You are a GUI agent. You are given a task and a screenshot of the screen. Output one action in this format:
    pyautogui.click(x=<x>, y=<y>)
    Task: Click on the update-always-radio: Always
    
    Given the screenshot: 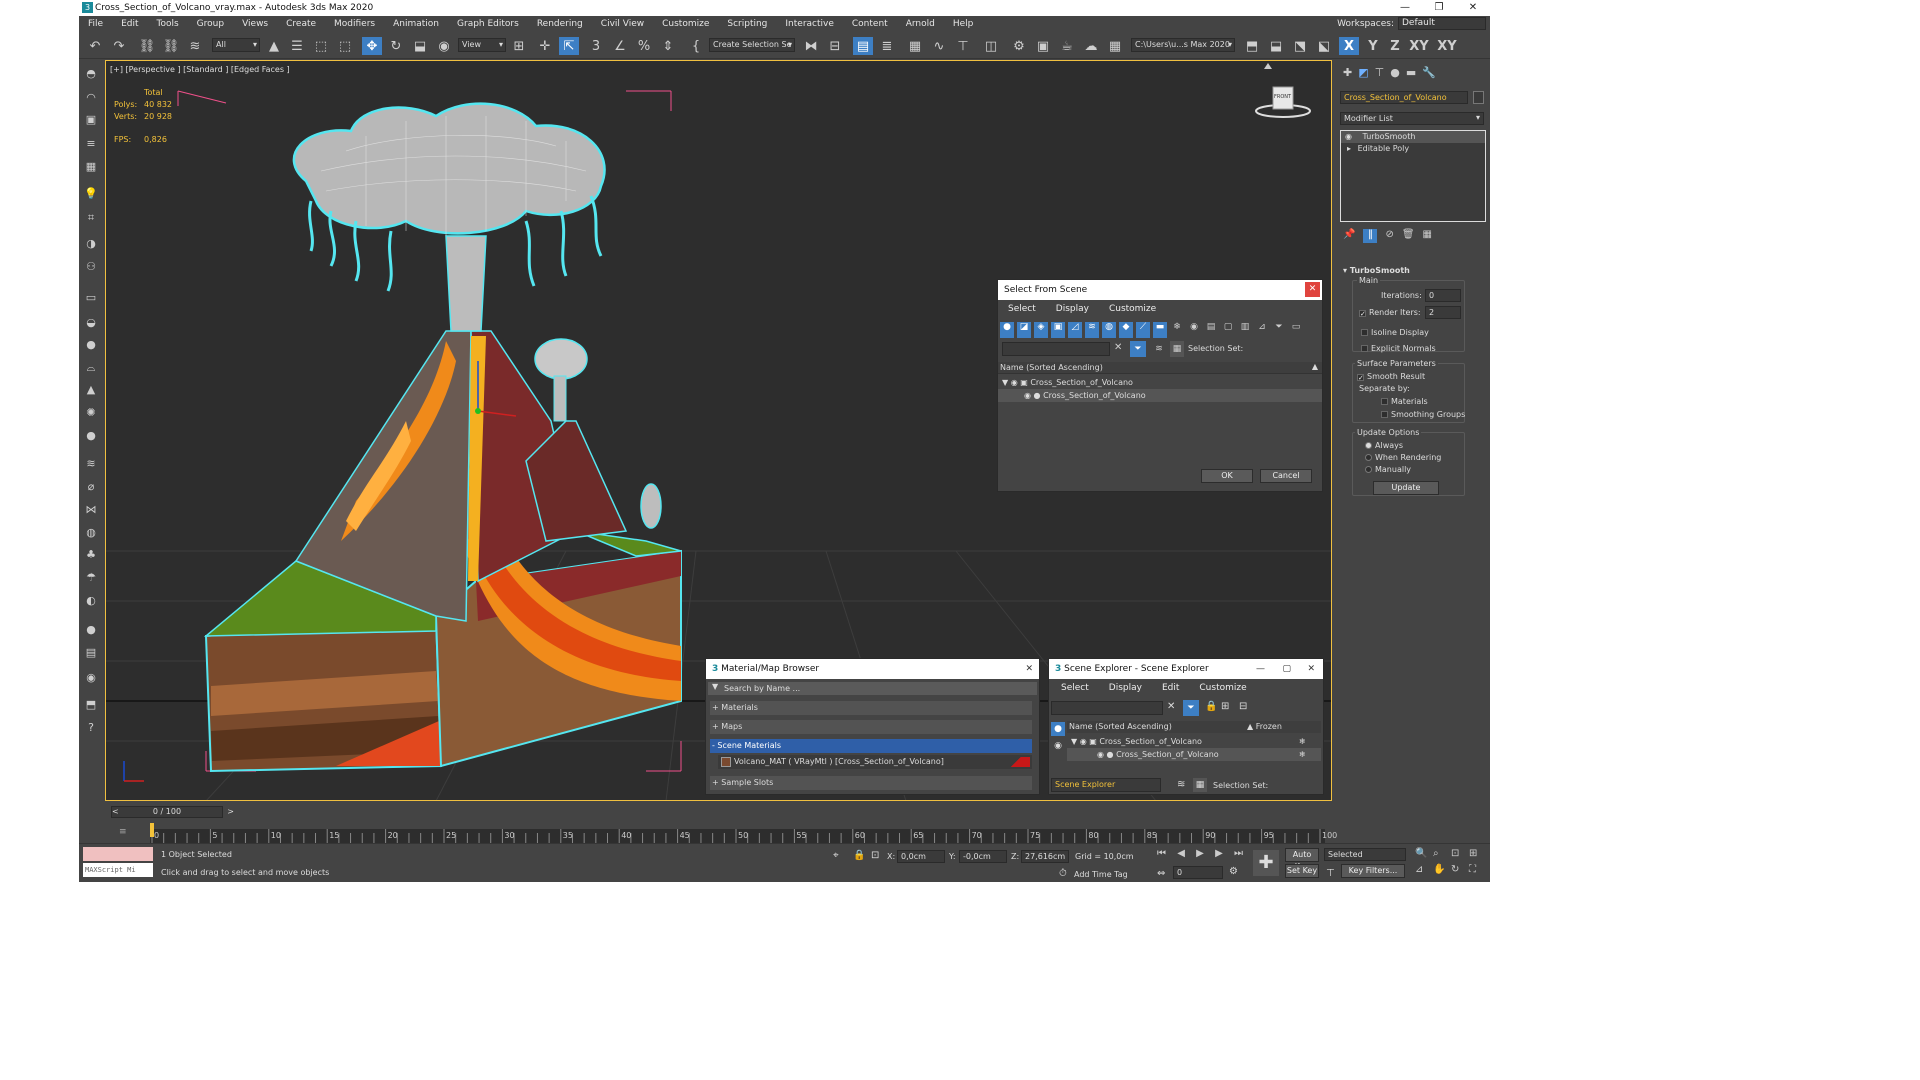 What is the action you would take?
    pyautogui.click(x=1384, y=445)
    